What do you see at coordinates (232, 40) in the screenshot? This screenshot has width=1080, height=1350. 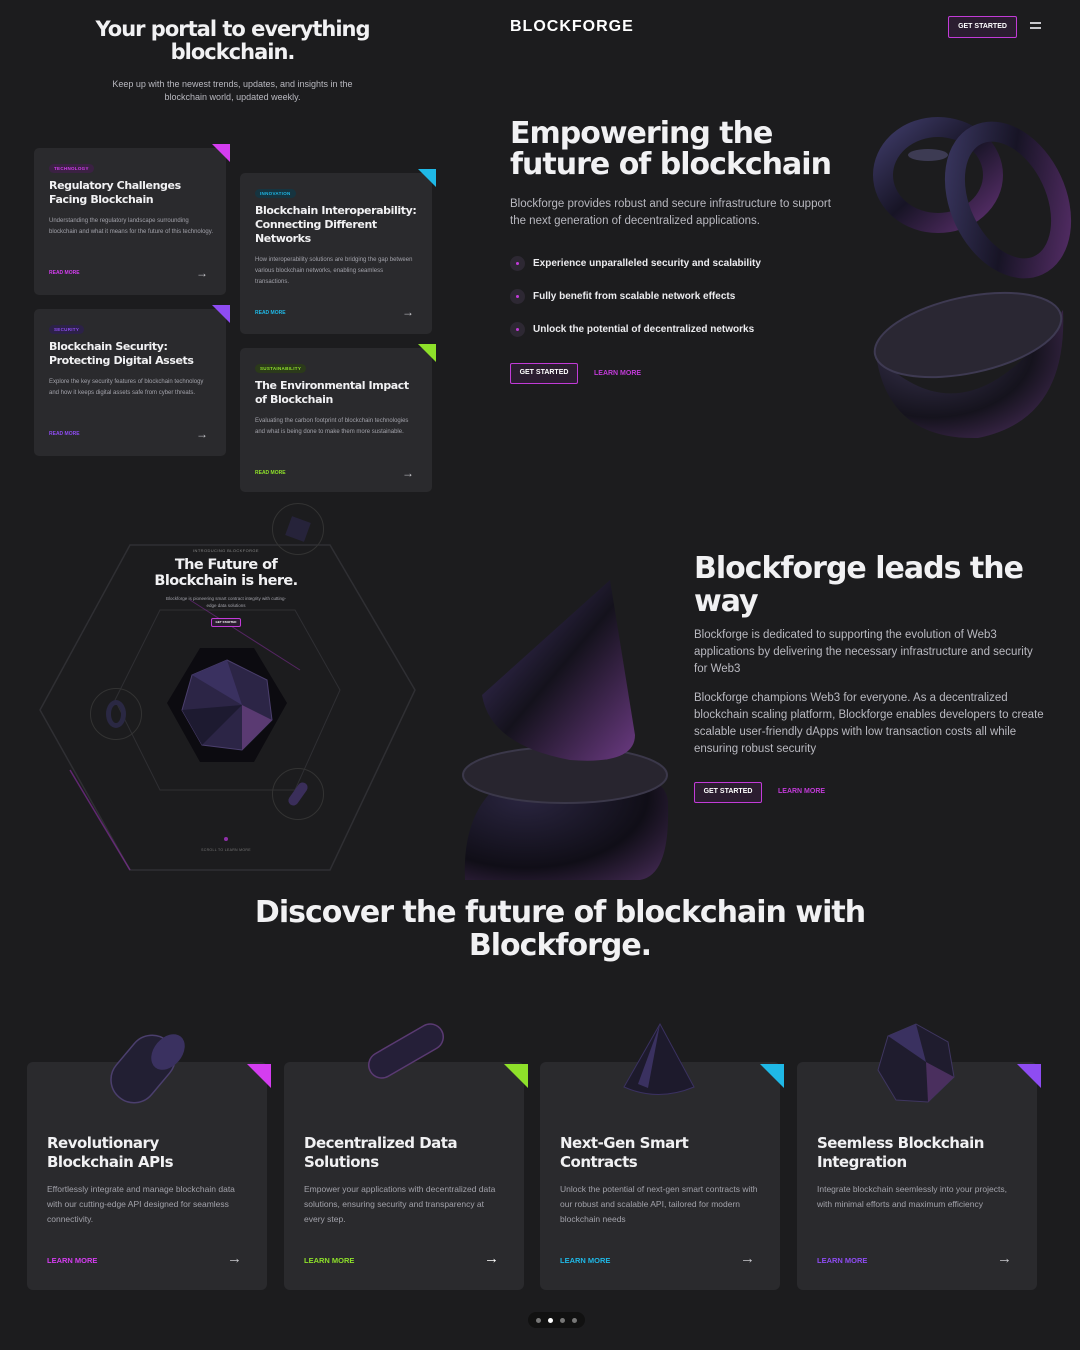 I see `hero-title: Your portal to everything blockchain.` at bounding box center [232, 40].